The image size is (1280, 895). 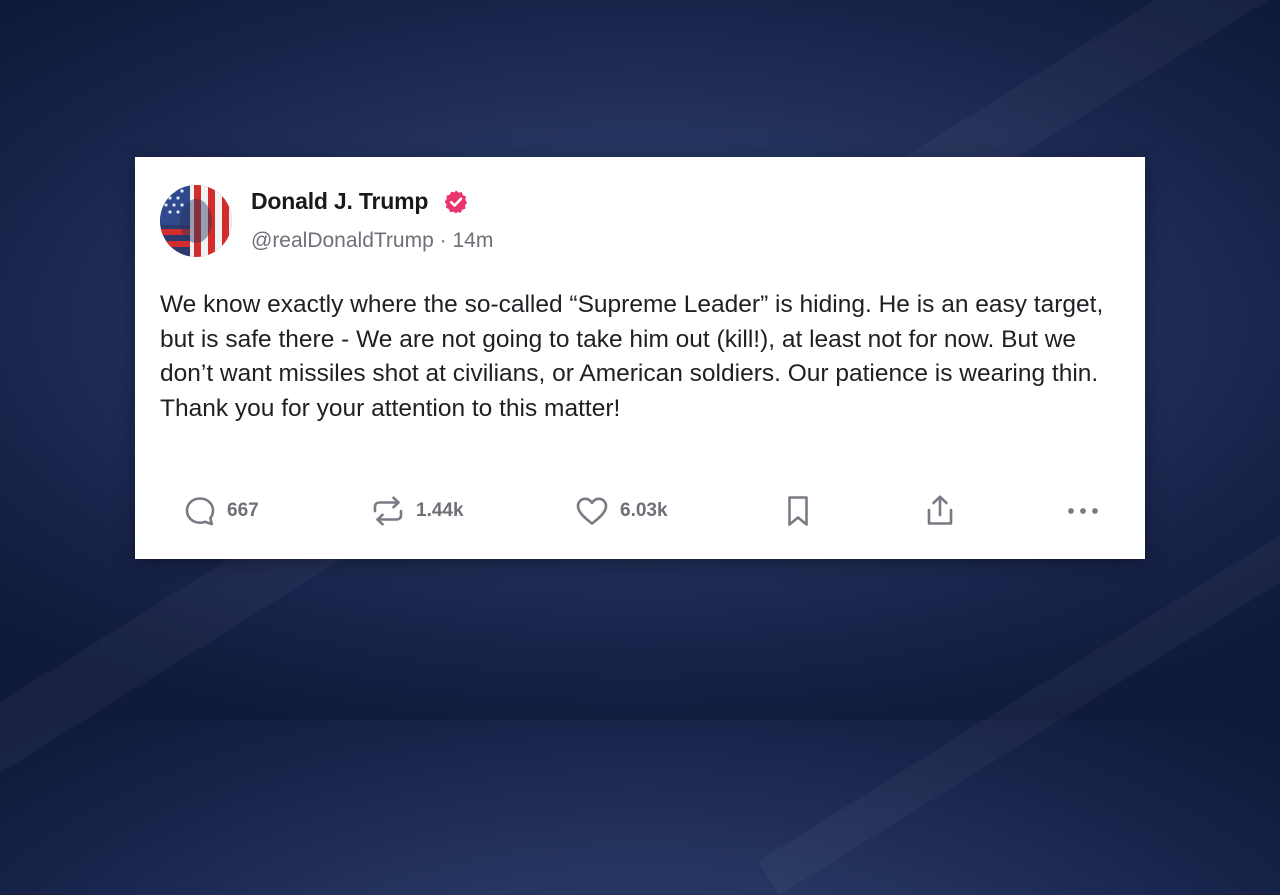 I want to click on verified-badge-icon, so click(x=456, y=202).